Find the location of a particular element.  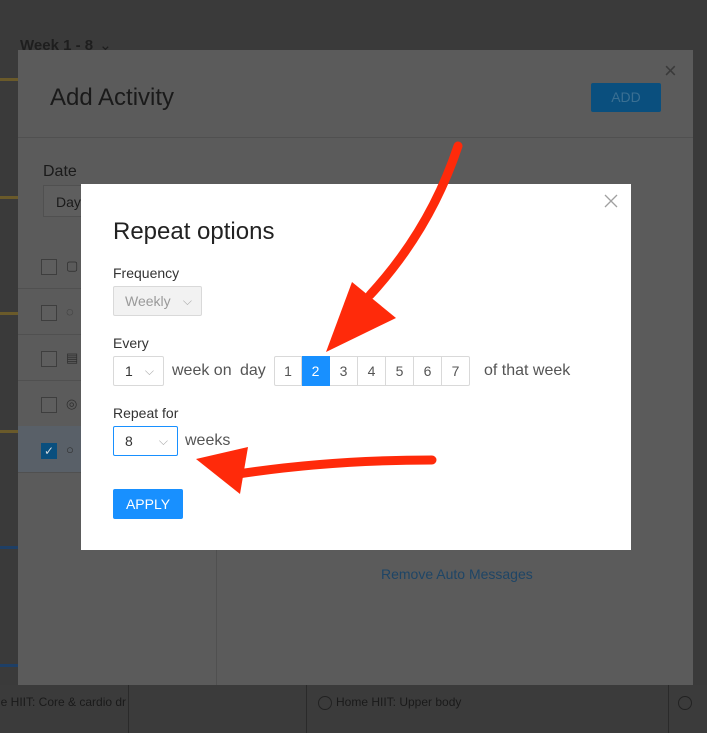

day-option-7: 7 is located at coordinates (456, 371).